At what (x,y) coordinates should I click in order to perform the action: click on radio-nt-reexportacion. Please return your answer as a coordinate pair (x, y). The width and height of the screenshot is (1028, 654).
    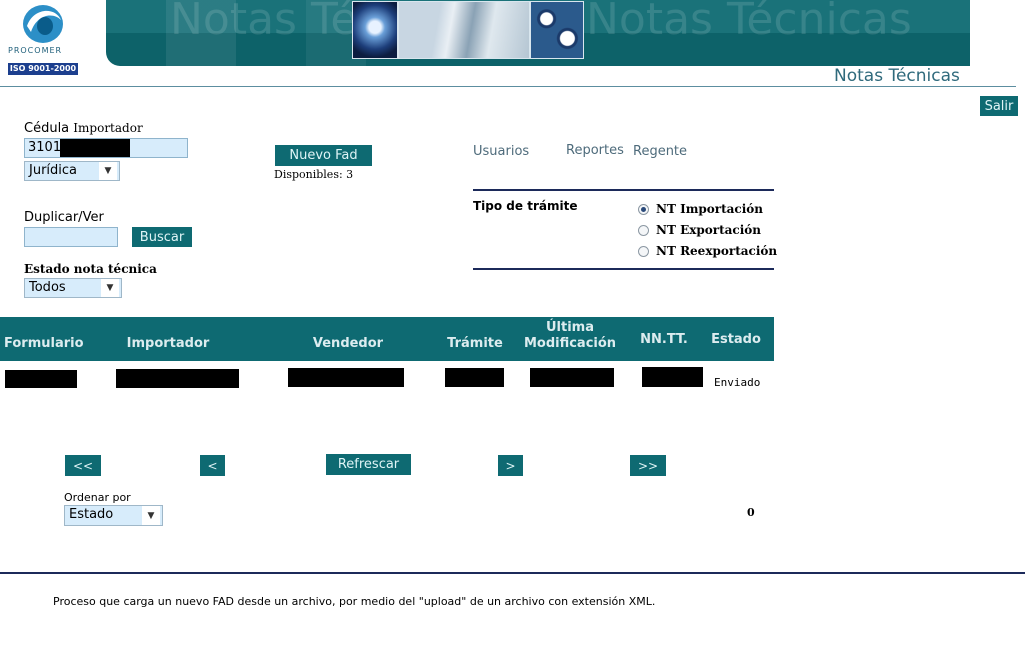
    Looking at the image, I should click on (643, 251).